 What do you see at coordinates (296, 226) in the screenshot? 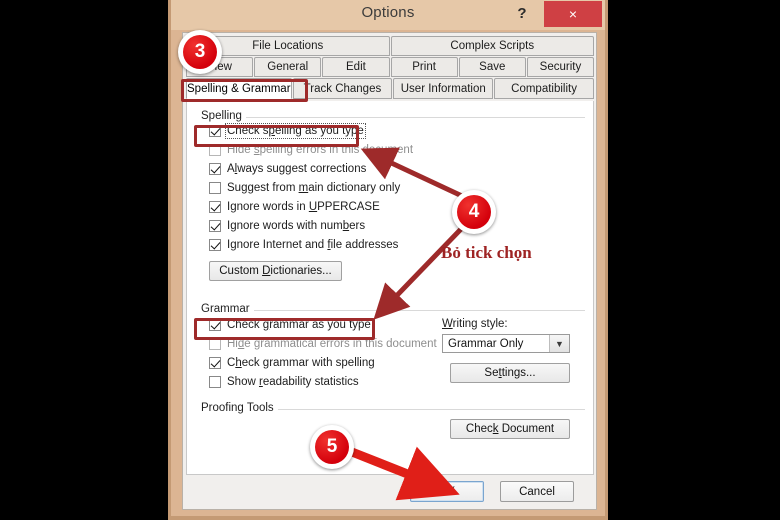
I see `checkbox-label: Ignore words with numbers` at bounding box center [296, 226].